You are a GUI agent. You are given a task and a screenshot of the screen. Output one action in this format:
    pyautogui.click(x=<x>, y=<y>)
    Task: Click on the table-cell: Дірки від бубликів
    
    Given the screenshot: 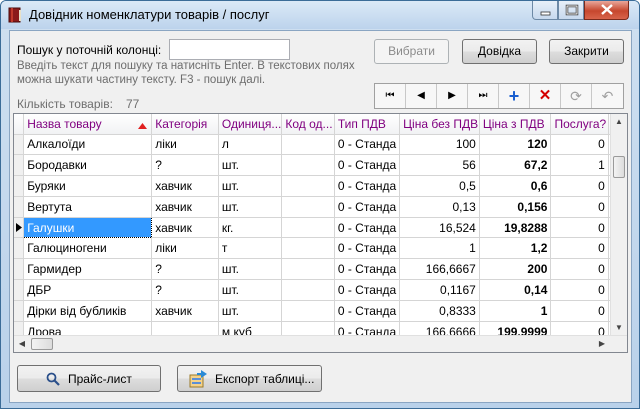 What is the action you would take?
    pyautogui.click(x=88, y=311)
    